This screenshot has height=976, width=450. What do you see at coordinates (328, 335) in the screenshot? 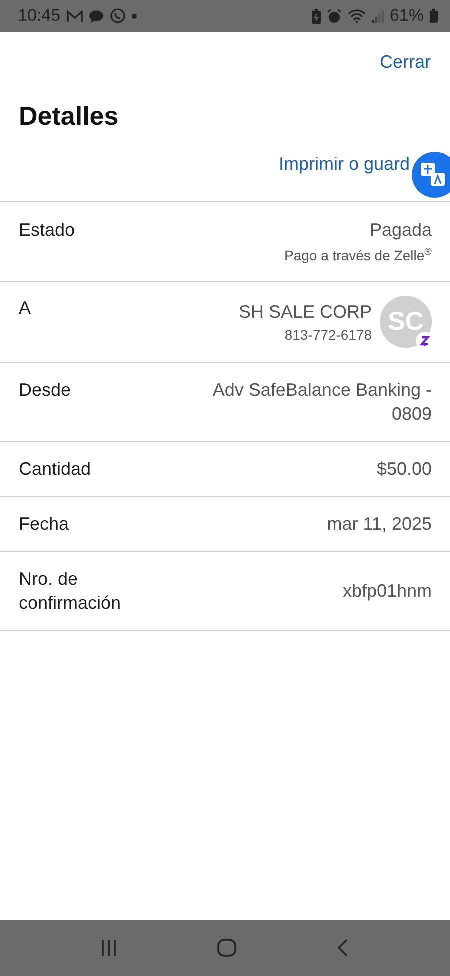
I see `phone-number: 813-772-6178` at bounding box center [328, 335].